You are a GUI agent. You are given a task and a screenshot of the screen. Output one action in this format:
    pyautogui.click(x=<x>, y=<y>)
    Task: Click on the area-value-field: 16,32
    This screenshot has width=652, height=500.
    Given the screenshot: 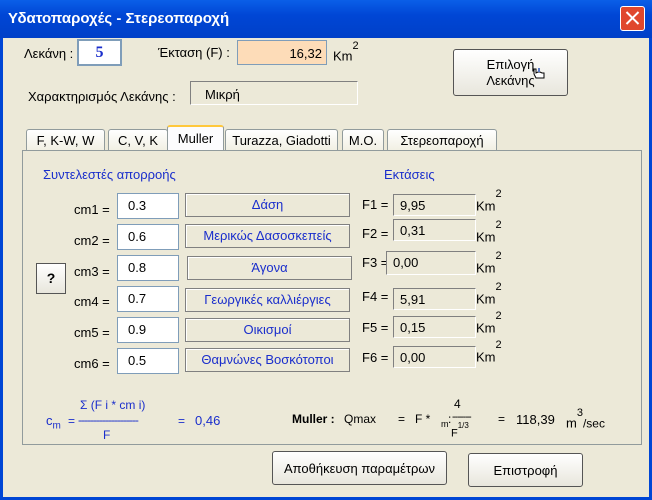 What is the action you would take?
    pyautogui.click(x=282, y=52)
    